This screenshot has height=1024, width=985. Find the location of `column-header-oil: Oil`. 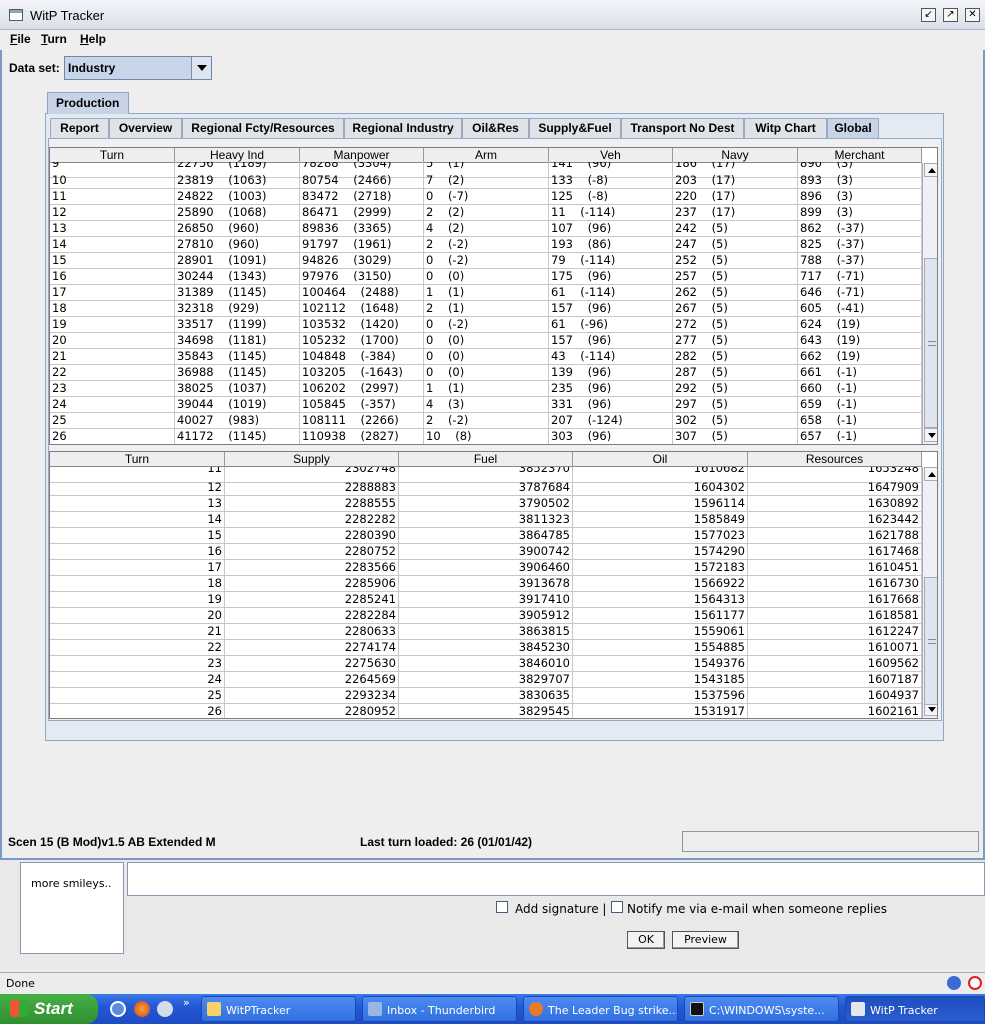

column-header-oil: Oil is located at coordinates (660, 459).